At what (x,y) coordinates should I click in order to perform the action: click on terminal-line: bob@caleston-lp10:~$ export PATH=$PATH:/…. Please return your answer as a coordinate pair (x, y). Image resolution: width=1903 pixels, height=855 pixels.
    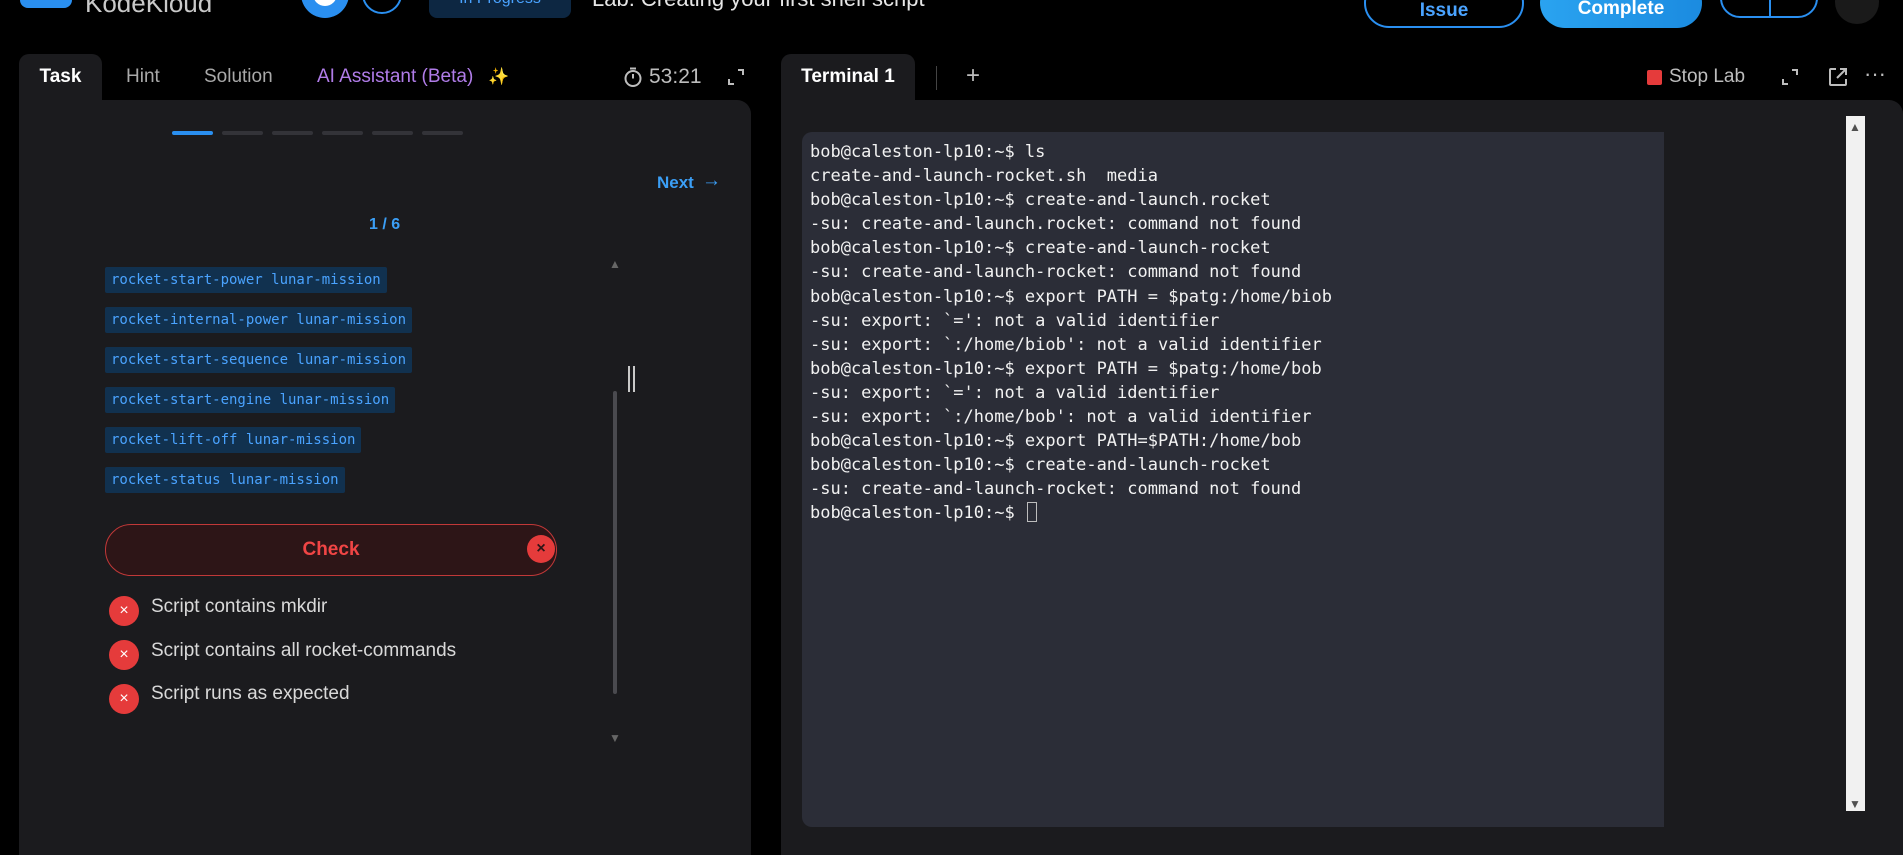
    Looking at the image, I should click on (1056, 441).